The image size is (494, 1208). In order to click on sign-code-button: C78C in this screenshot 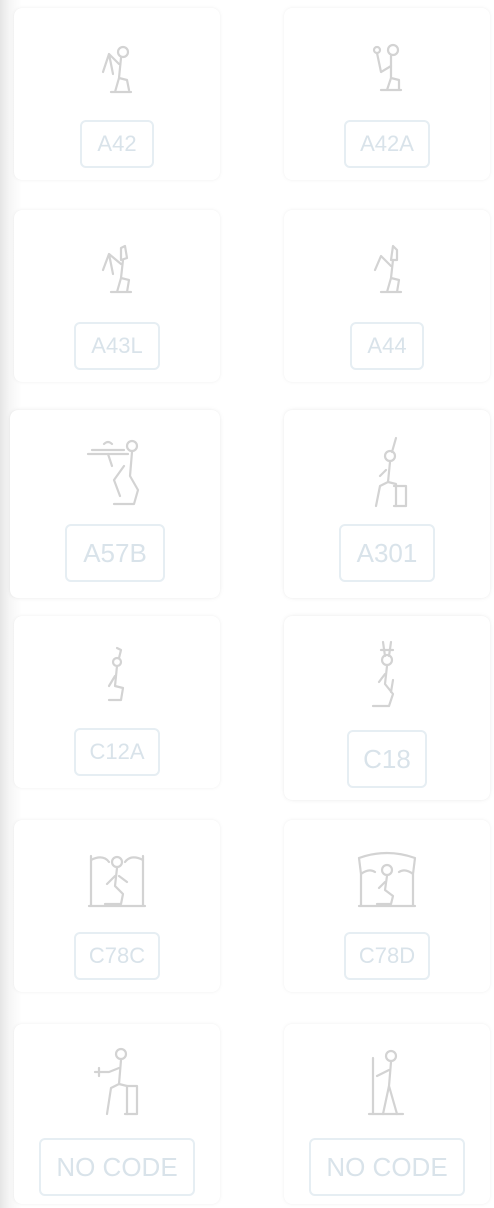, I will do `click(117, 956)`.